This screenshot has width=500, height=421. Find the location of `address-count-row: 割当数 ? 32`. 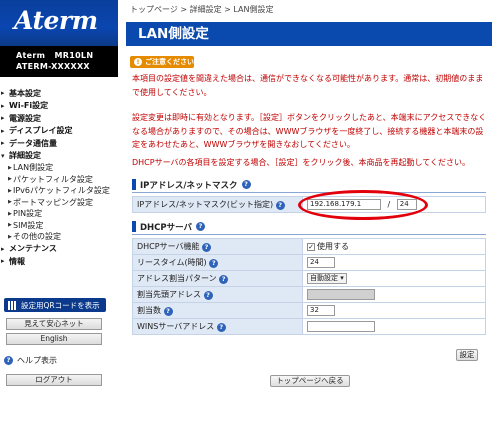

address-count-row: 割当数 ? 32 is located at coordinates (309, 310).